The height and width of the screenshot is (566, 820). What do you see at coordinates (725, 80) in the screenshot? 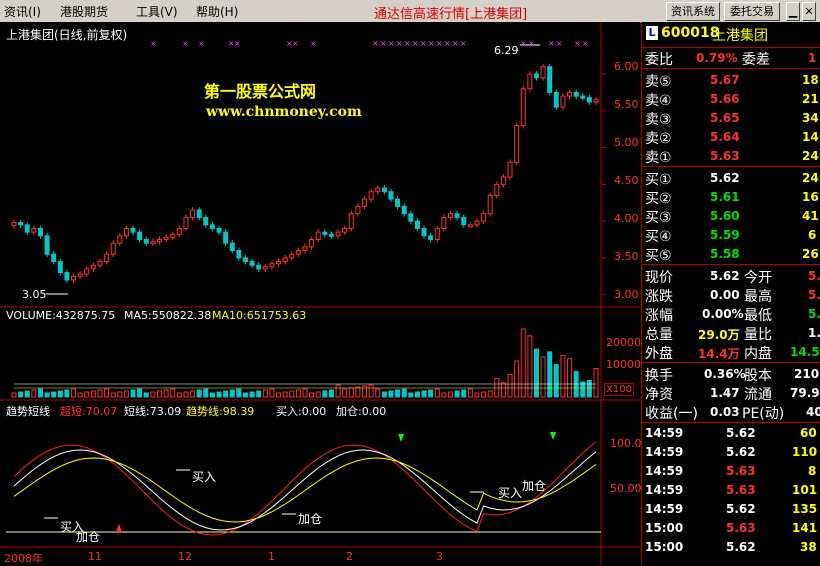
I see `ask-price: 5.67` at bounding box center [725, 80].